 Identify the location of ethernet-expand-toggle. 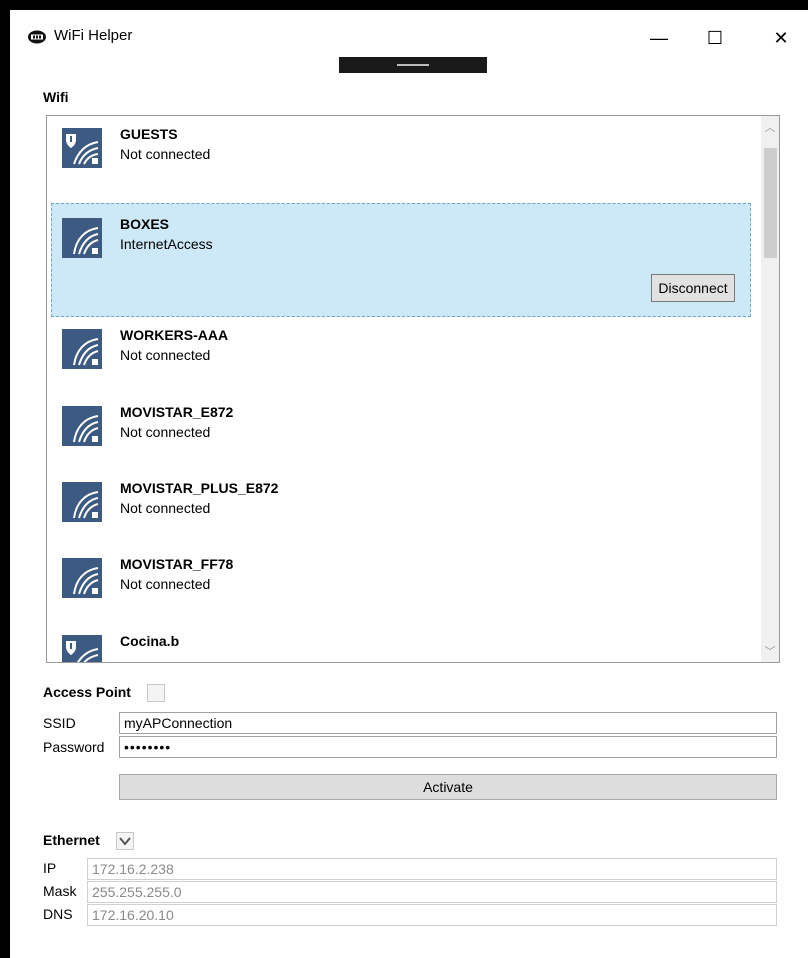
(125, 841).